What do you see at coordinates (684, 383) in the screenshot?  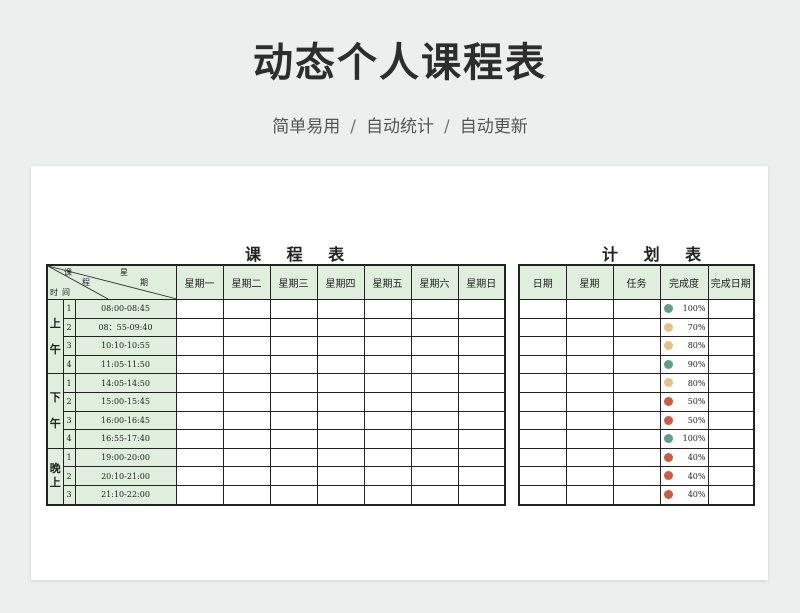 I see `completion-cell: 80%` at bounding box center [684, 383].